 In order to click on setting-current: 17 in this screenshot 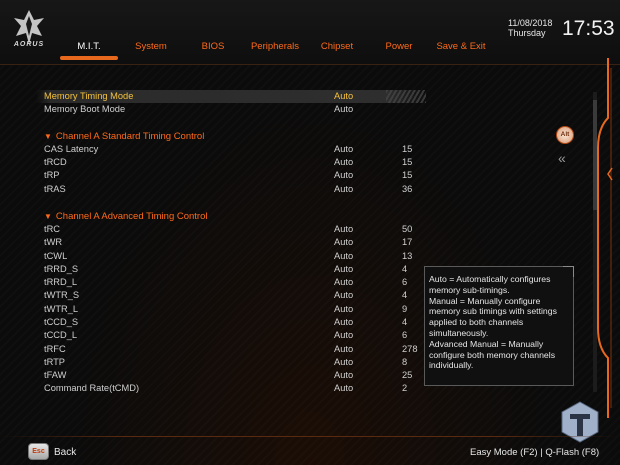, I will do `click(407, 242)`.